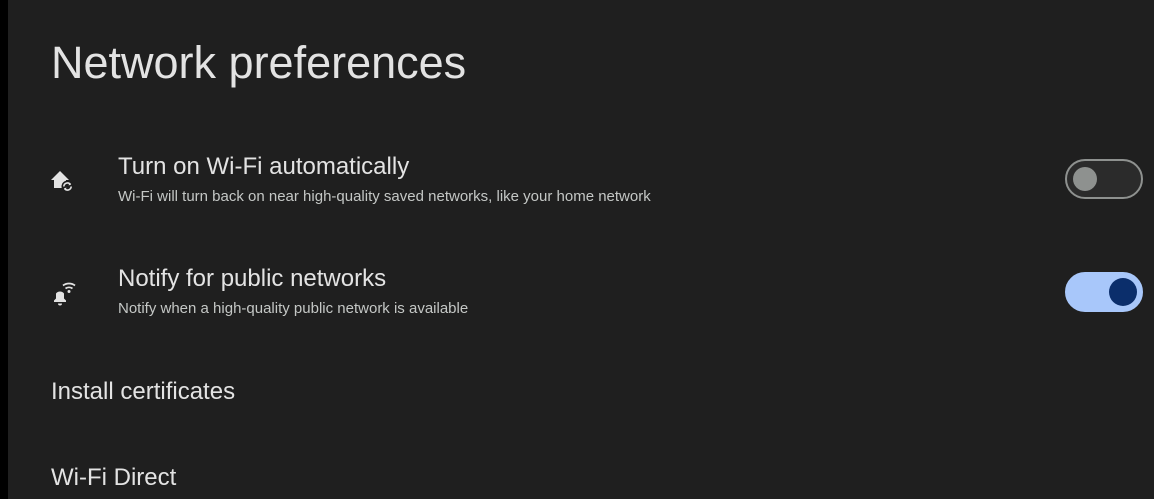  Describe the element at coordinates (259, 62) in the screenshot. I see `page-title: Network preferences` at that location.